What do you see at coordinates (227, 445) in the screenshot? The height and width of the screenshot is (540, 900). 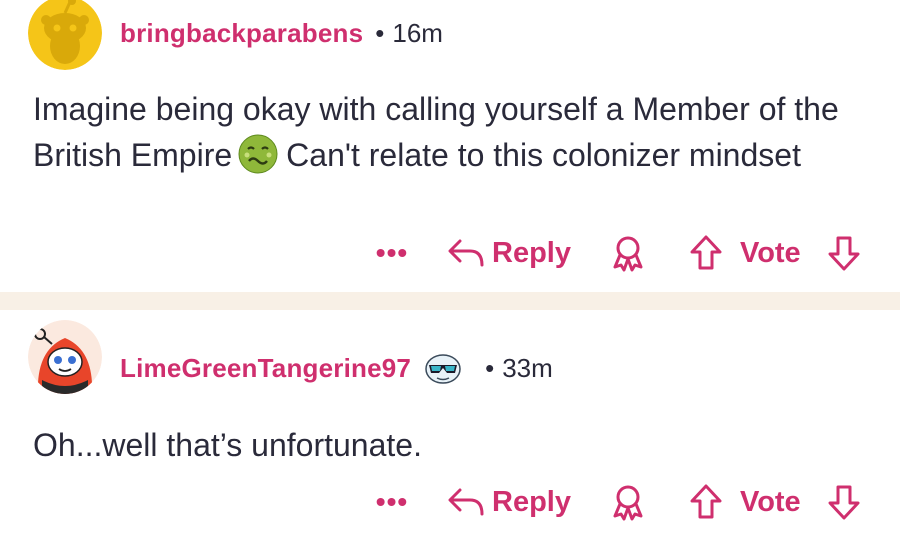 I see `comment-text: Oh...well that’s unfortunate.` at bounding box center [227, 445].